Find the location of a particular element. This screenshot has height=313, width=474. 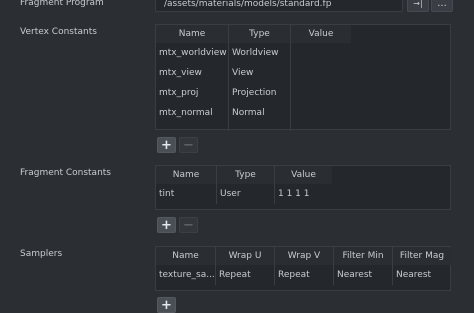

cell-type: Projection is located at coordinates (260, 93).